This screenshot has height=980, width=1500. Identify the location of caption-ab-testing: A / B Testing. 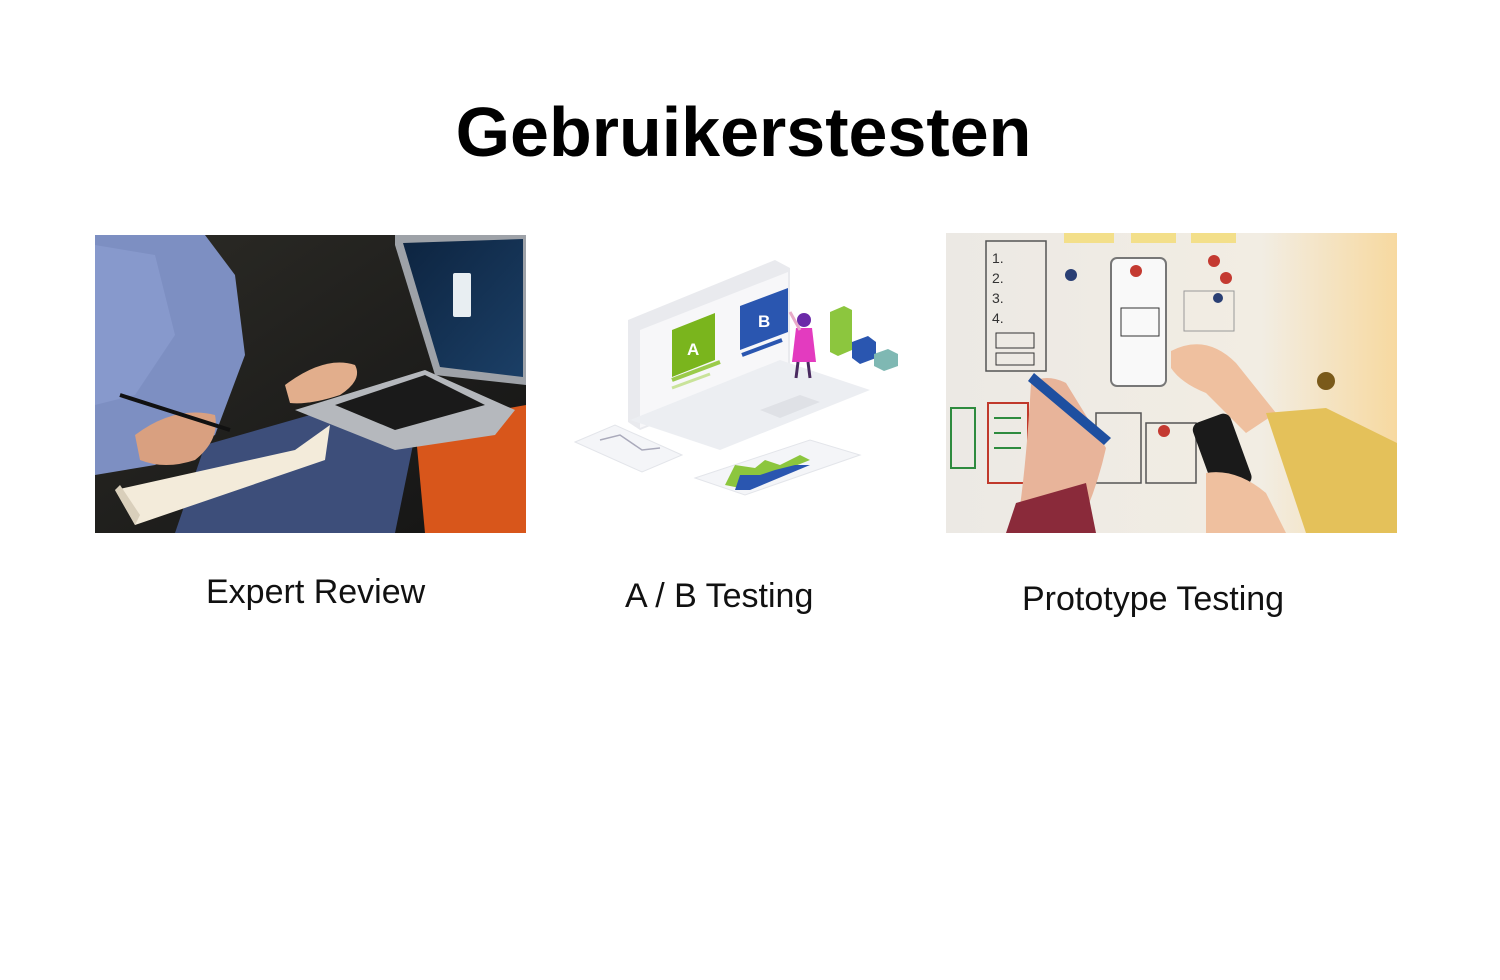
(719, 596).